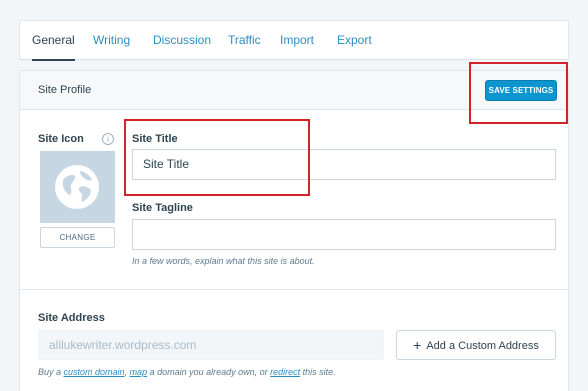 The height and width of the screenshot is (391, 588). I want to click on tab-writing: Writing, so click(111, 41).